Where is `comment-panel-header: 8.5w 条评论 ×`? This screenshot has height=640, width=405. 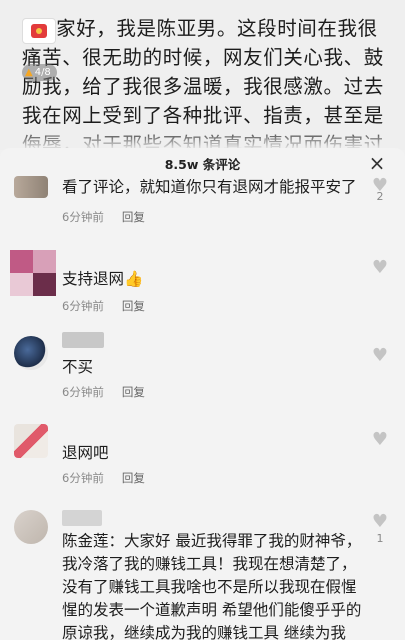 comment-panel-header: 8.5w 条评论 × is located at coordinates (202, 162).